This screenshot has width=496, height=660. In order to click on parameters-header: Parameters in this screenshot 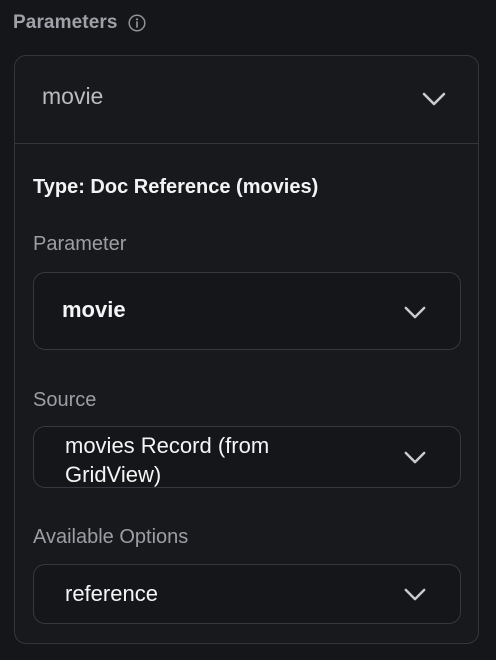, I will do `click(79, 23)`.